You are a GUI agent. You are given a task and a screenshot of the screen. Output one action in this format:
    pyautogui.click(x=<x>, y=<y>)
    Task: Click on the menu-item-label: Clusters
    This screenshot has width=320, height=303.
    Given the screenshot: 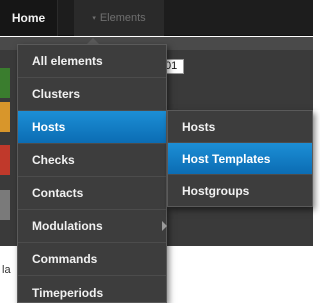 What is the action you would take?
    pyautogui.click(x=56, y=94)
    